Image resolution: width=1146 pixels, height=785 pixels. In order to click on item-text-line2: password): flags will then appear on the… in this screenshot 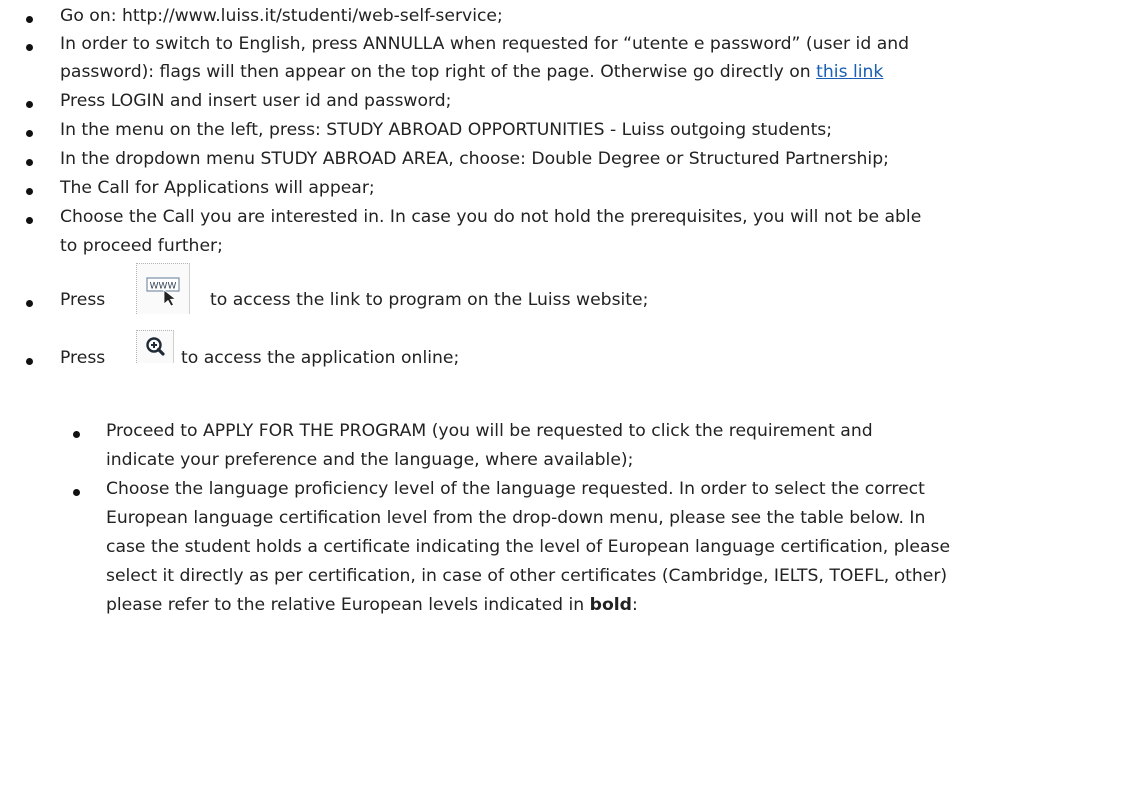, I will do `click(471, 72)`.